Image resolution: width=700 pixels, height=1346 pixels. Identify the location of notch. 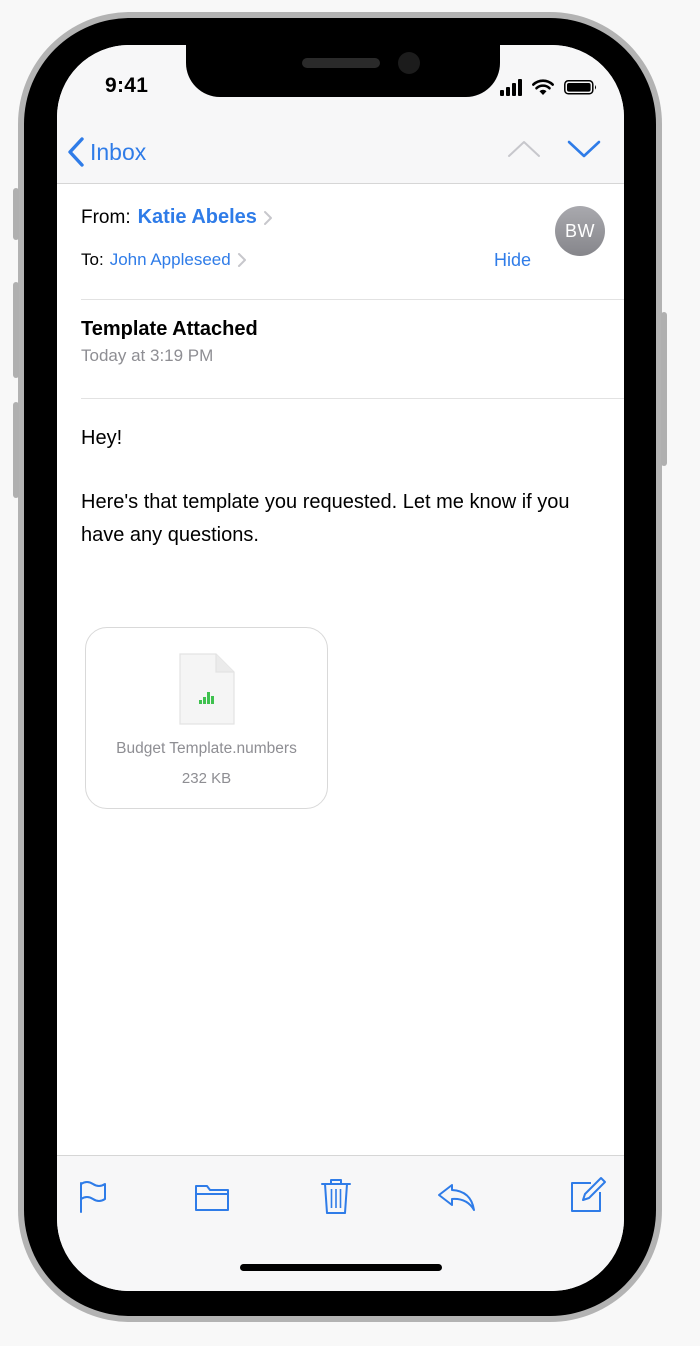
(343, 71).